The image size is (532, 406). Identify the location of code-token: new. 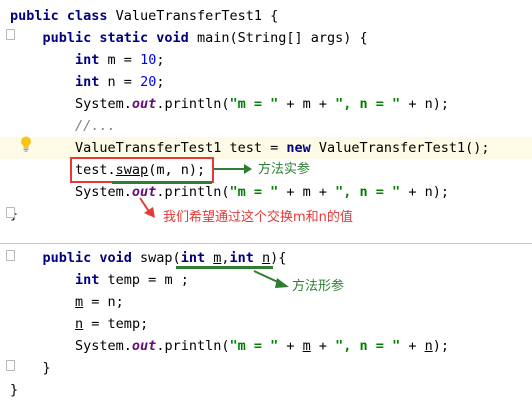
(302, 148).